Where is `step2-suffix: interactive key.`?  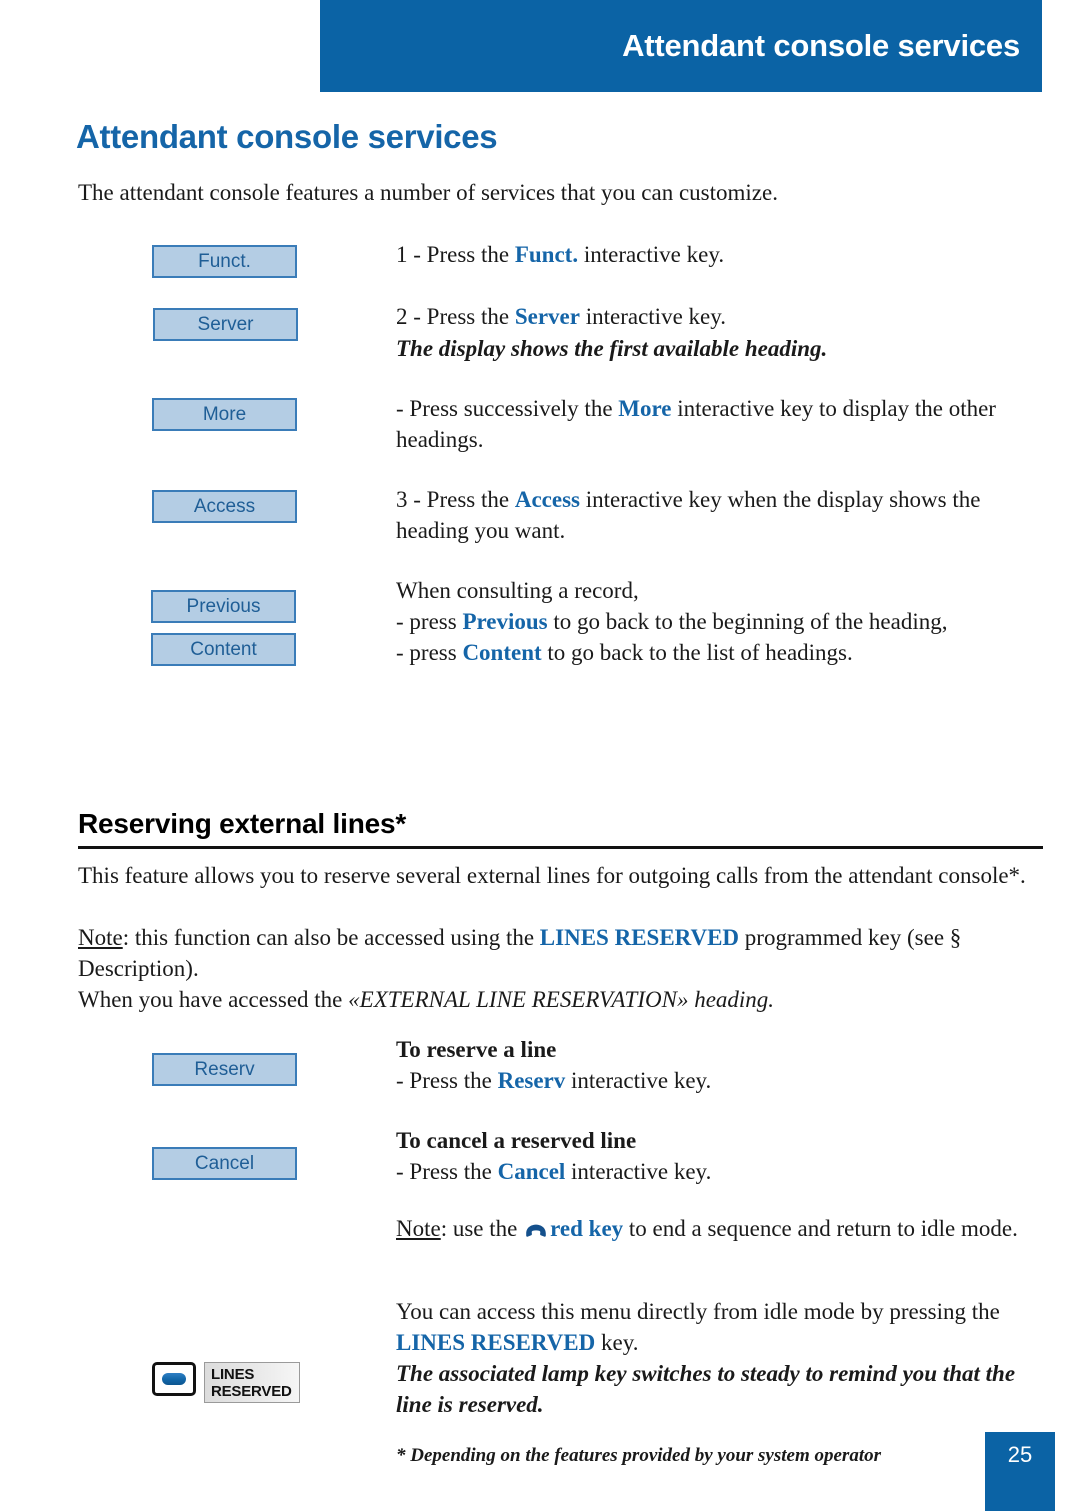
step2-suffix: interactive key. is located at coordinates (652, 316).